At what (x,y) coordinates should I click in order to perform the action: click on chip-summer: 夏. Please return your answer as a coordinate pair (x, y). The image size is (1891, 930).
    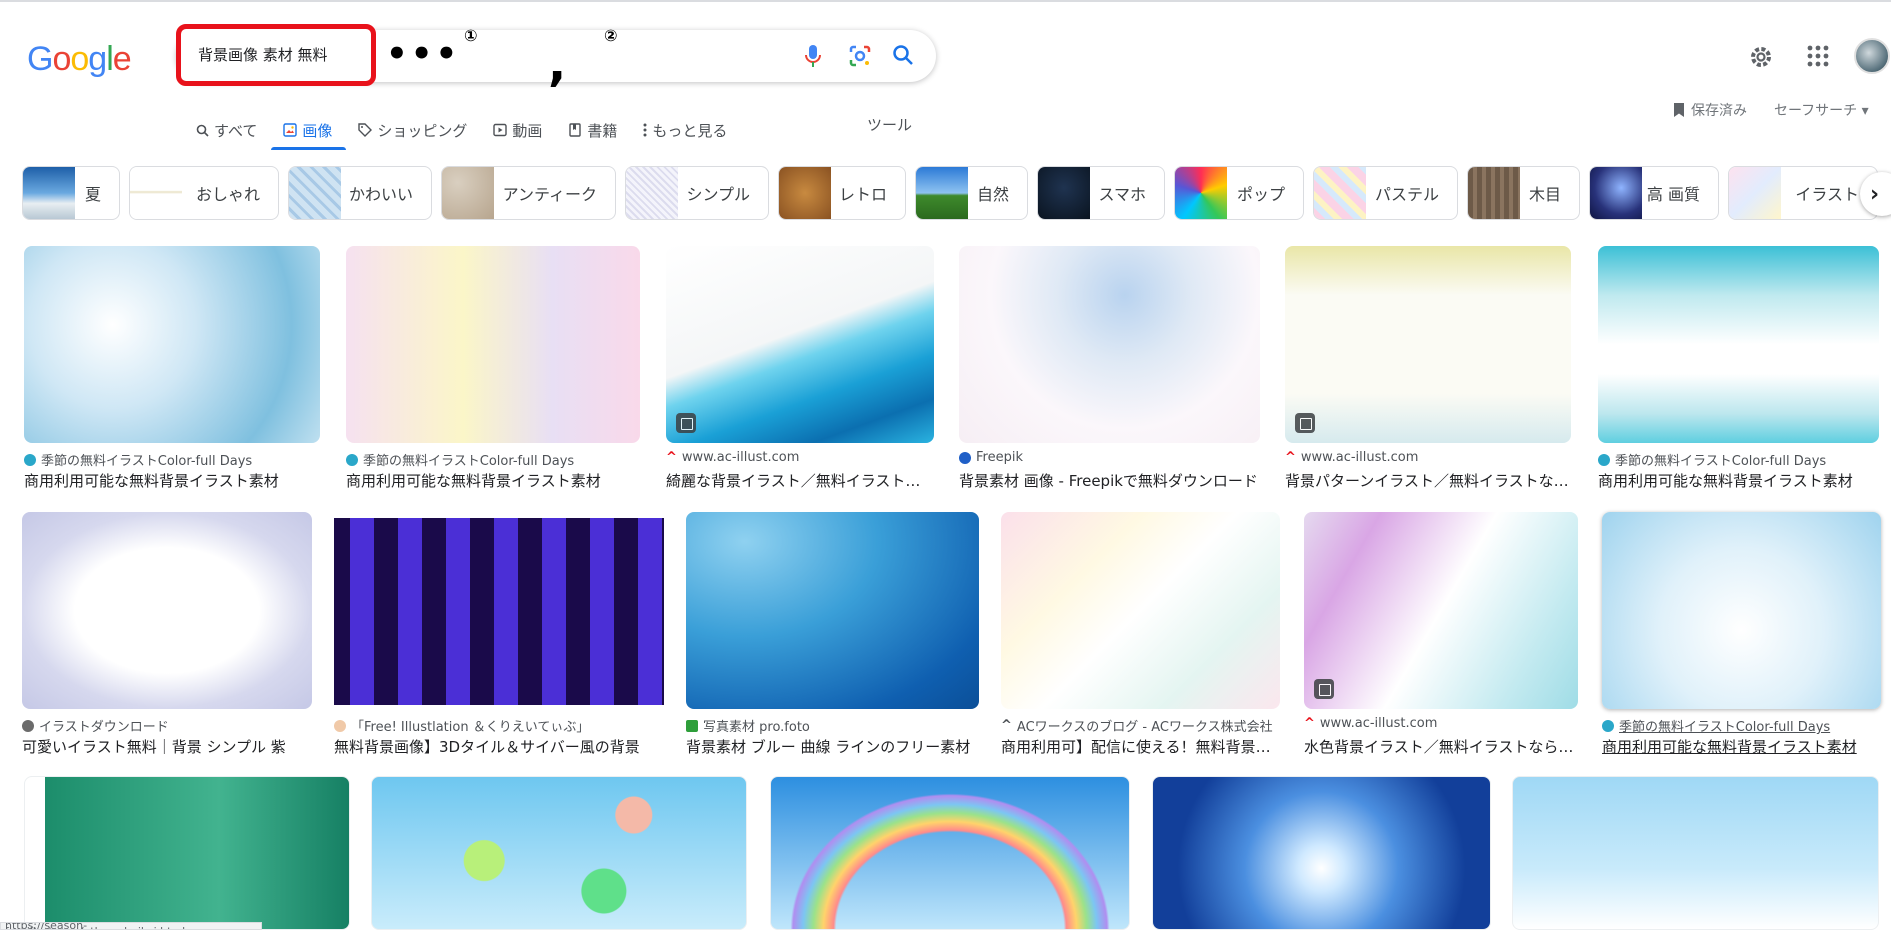
    Looking at the image, I should click on (71, 193).